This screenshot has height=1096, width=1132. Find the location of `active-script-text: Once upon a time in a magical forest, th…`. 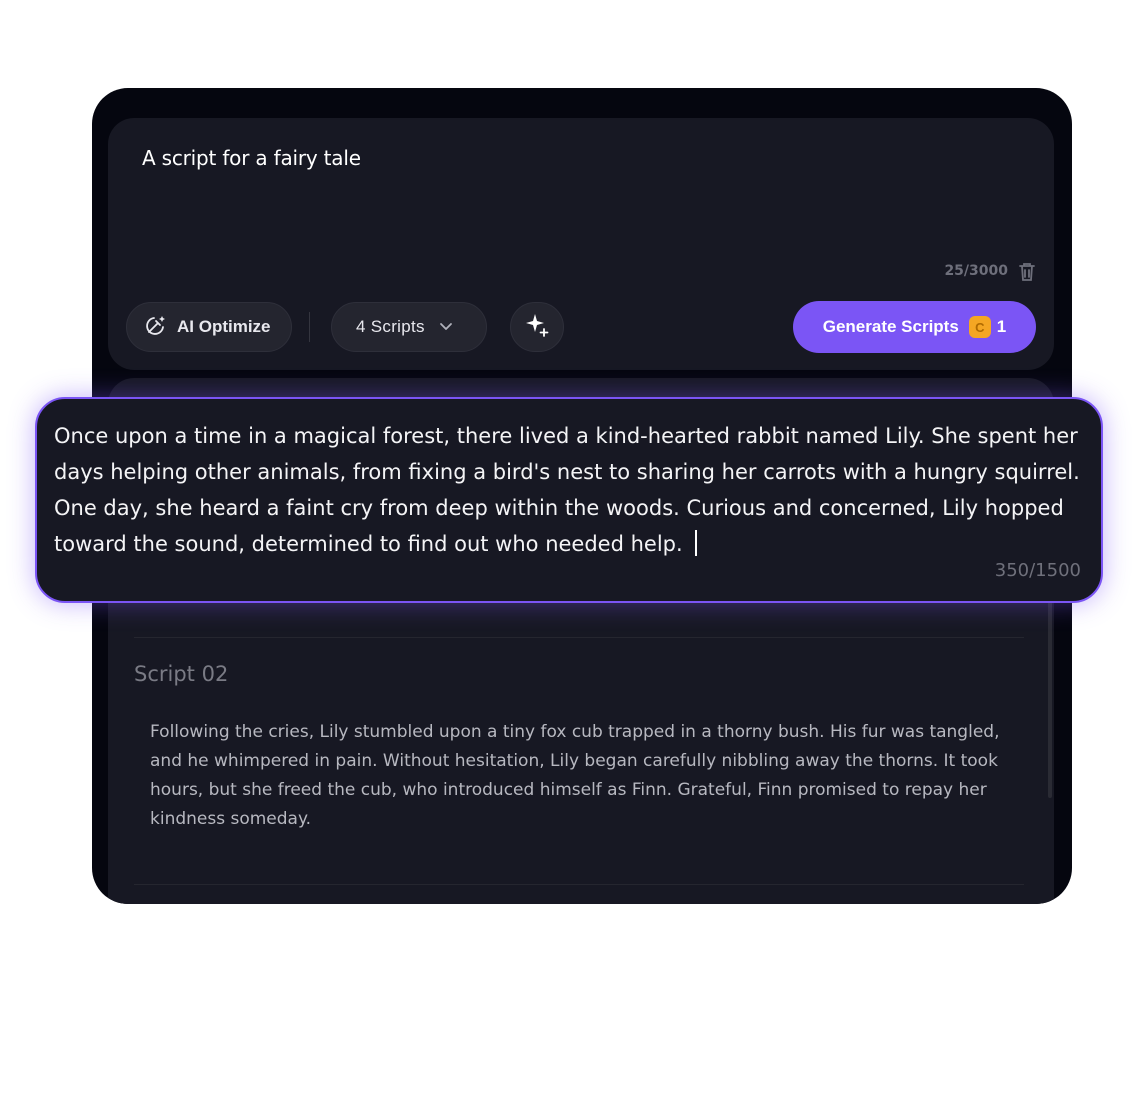

active-script-text: Once upon a time in a magical forest, th… is located at coordinates (569, 490).